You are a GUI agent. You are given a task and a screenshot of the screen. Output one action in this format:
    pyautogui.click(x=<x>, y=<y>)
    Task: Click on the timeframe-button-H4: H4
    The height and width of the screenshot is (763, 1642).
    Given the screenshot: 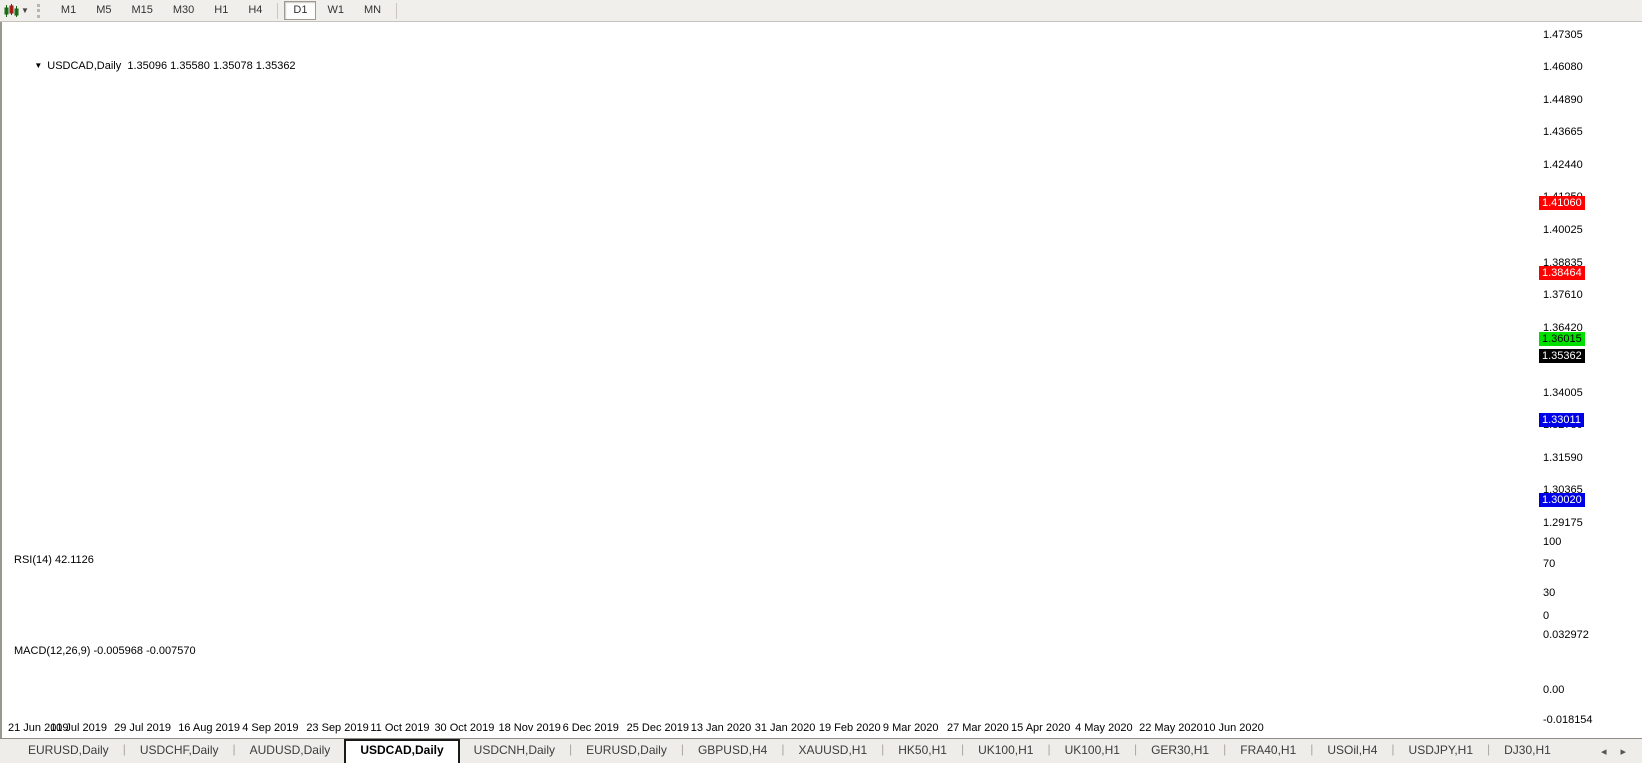 What is the action you would take?
    pyautogui.click(x=255, y=10)
    